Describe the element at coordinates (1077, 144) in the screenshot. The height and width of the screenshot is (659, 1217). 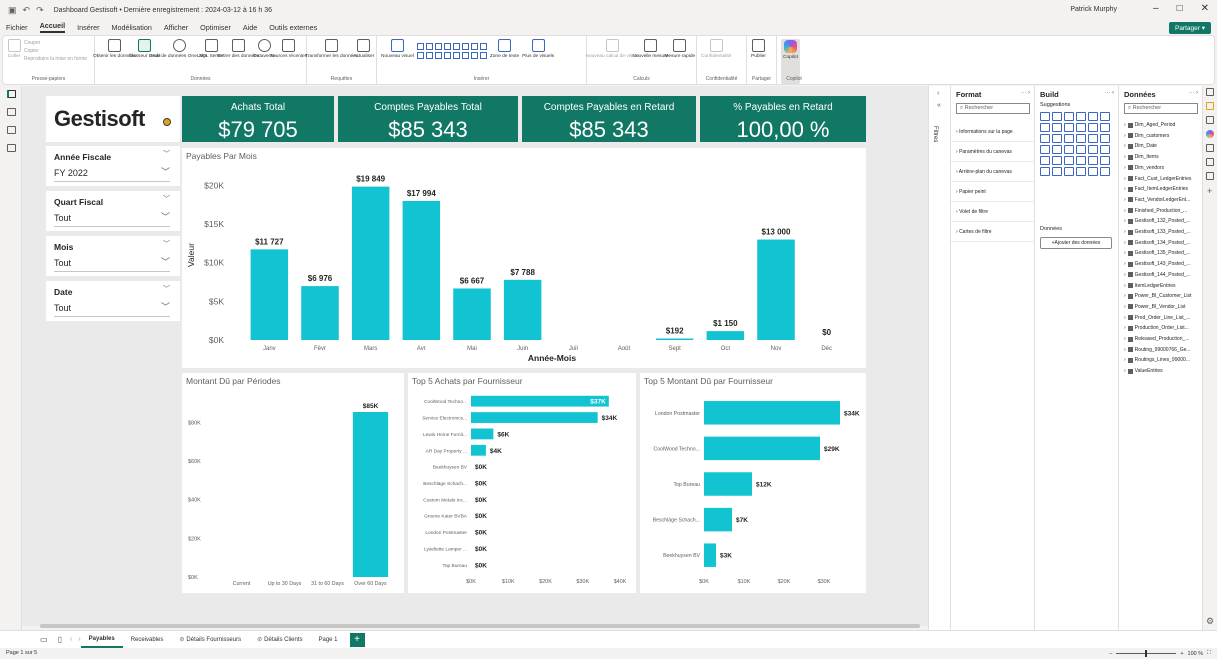
I see `visualizations-gallery` at that location.